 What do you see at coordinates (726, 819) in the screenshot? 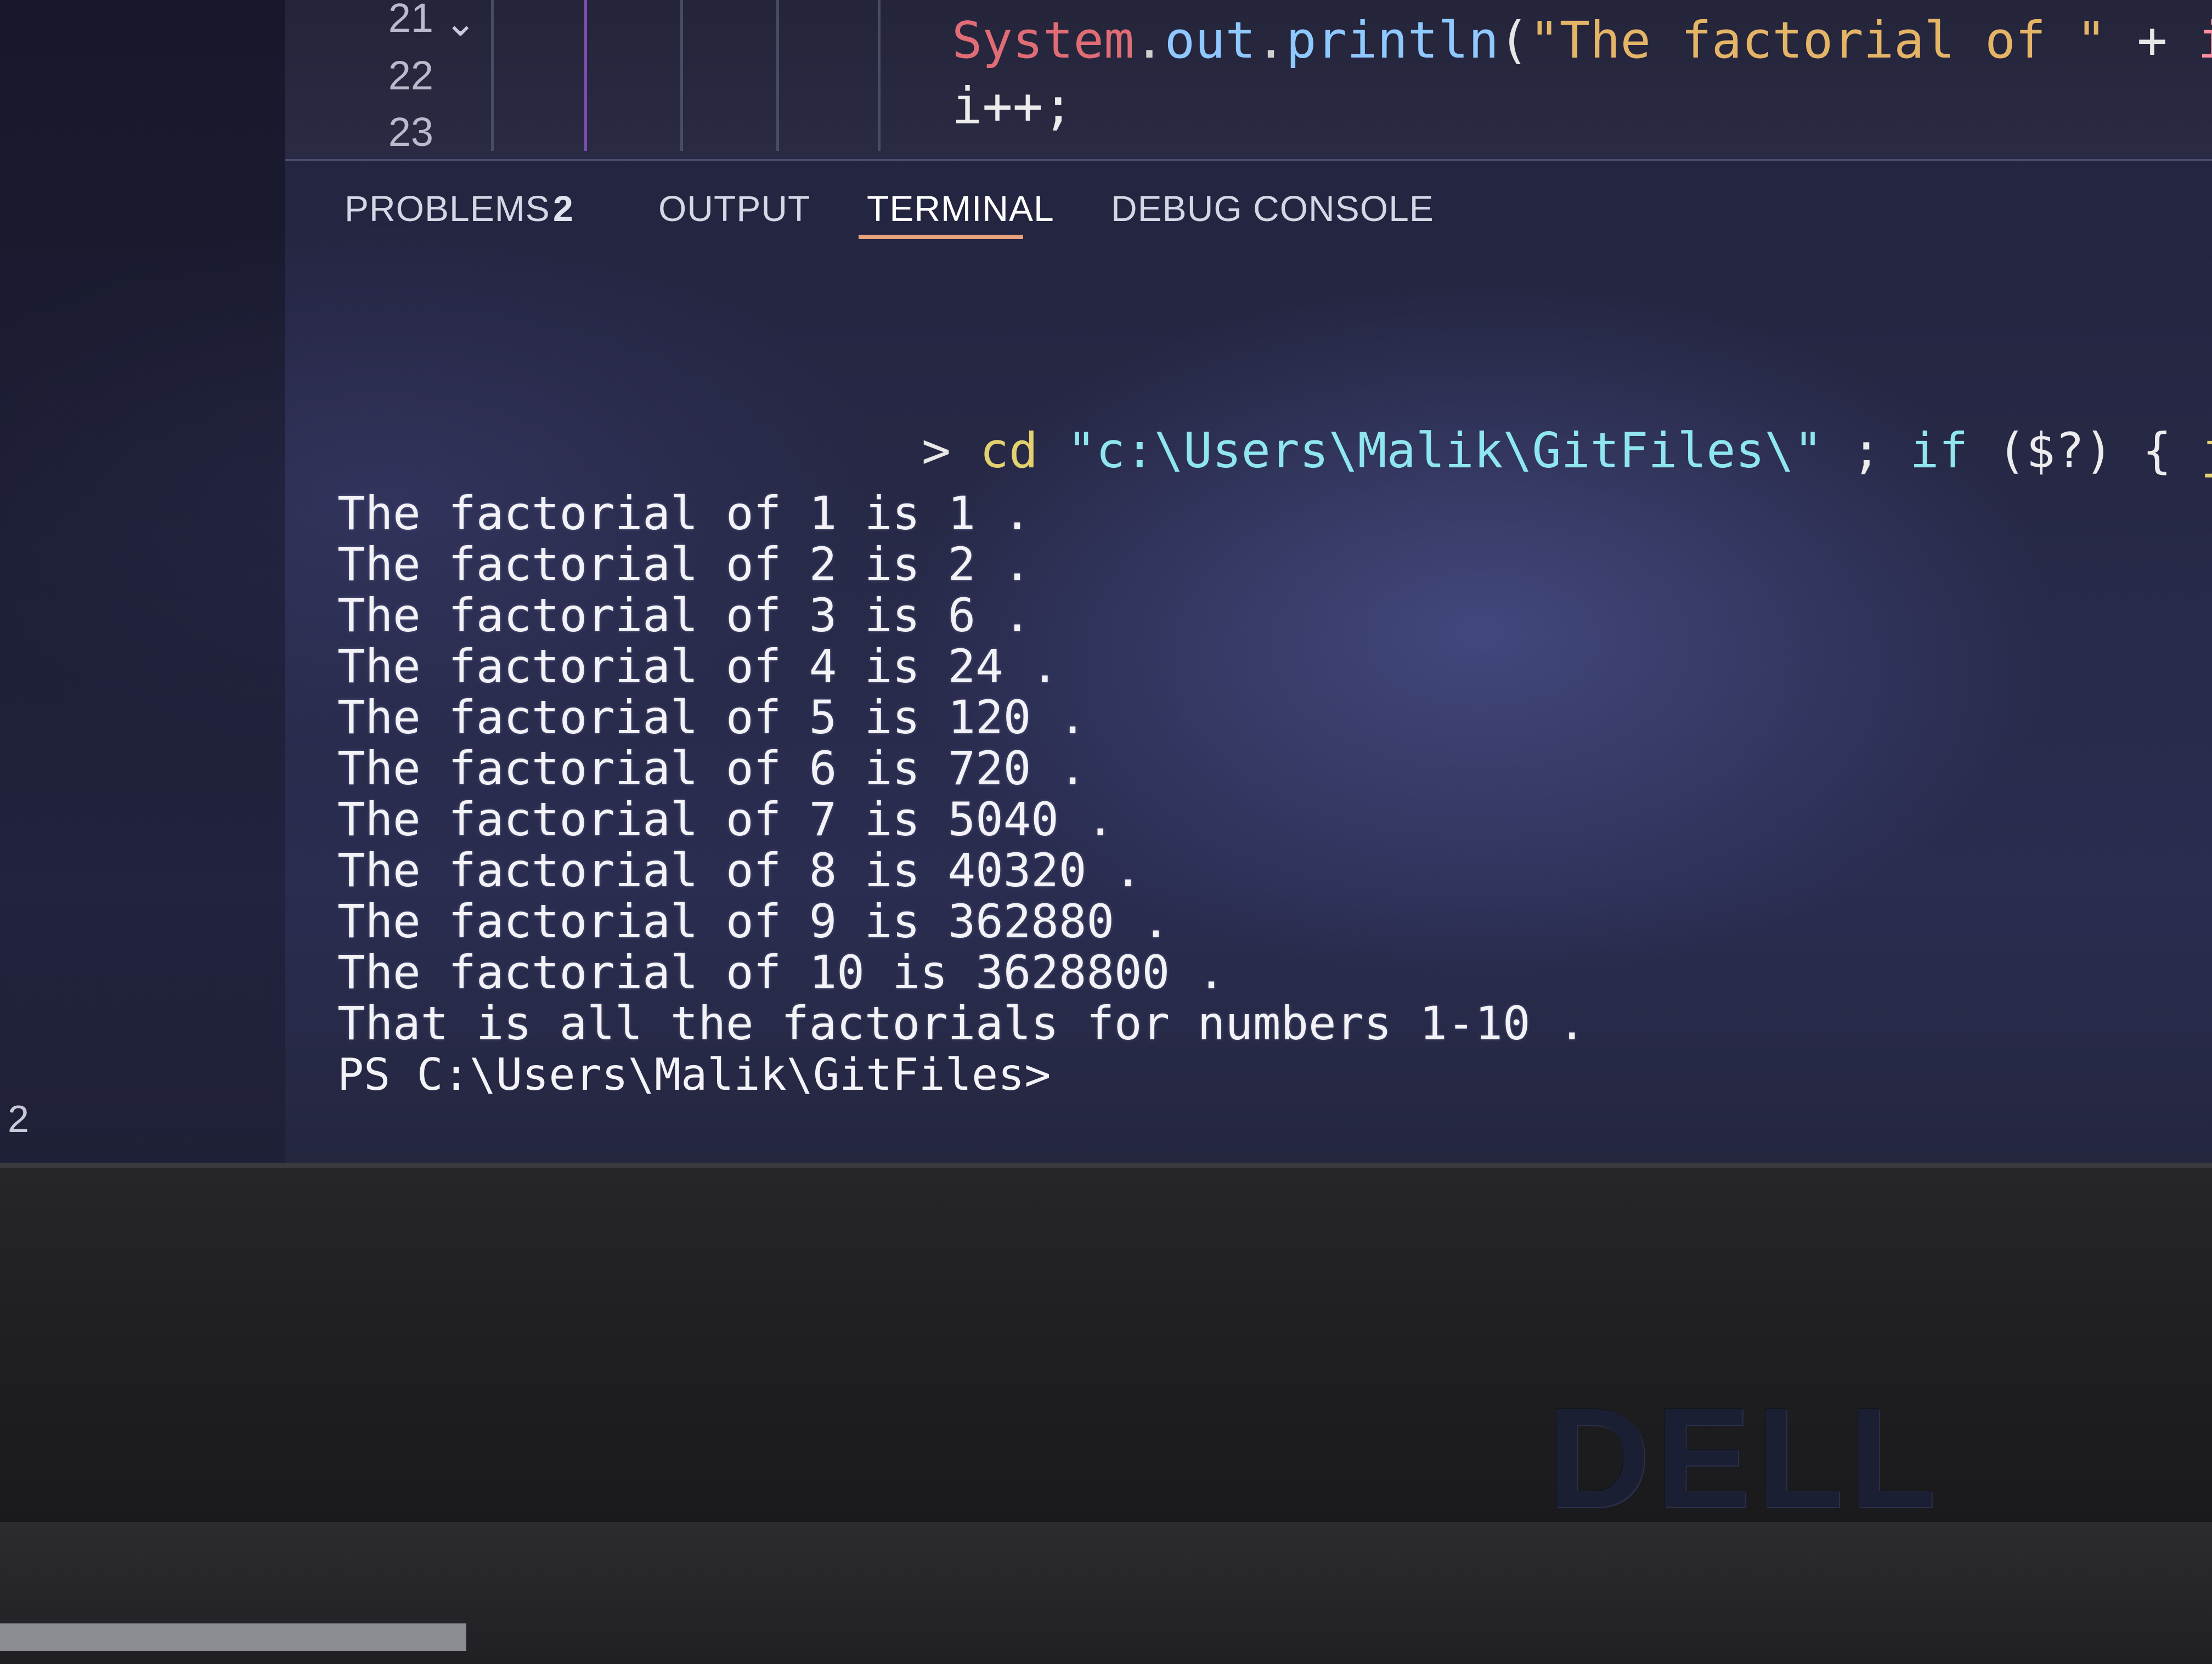
I see `output-line: The factorial of 7 is 5040 .` at bounding box center [726, 819].